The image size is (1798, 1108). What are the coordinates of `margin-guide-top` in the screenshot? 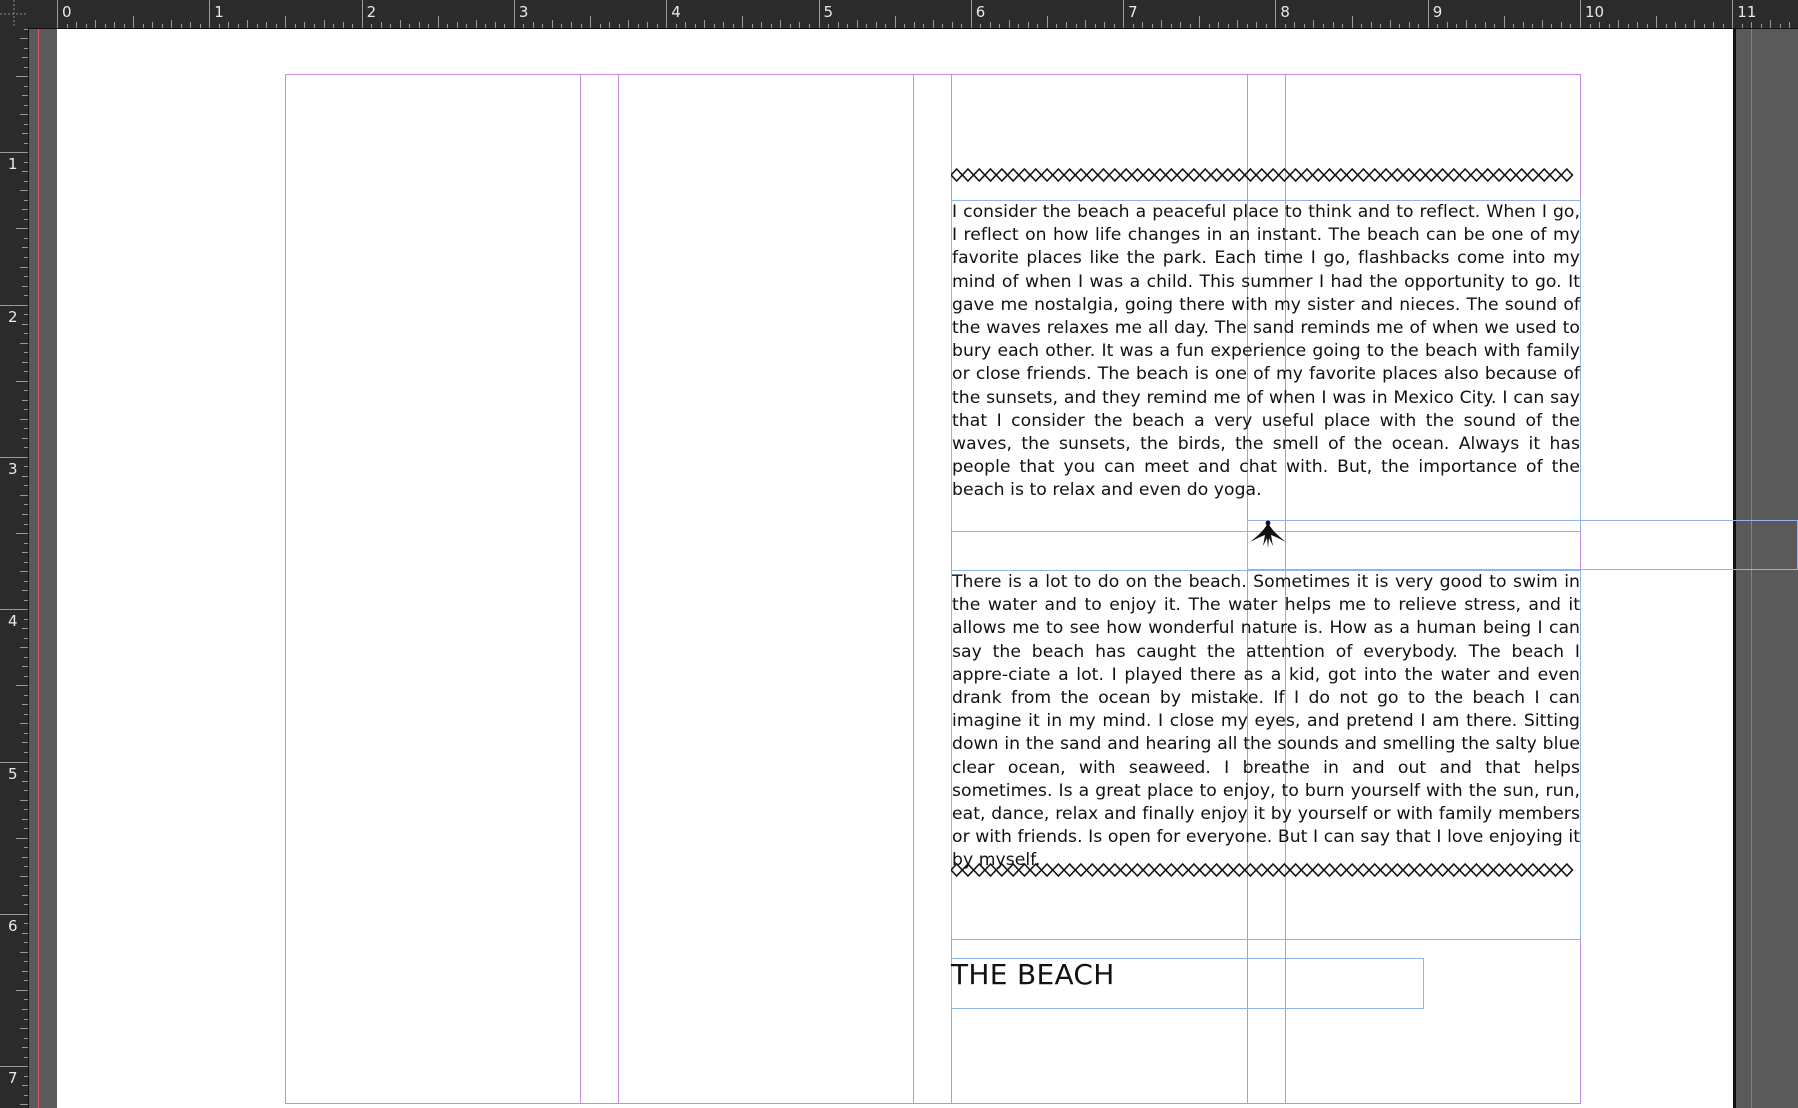 It's located at (933, 74).